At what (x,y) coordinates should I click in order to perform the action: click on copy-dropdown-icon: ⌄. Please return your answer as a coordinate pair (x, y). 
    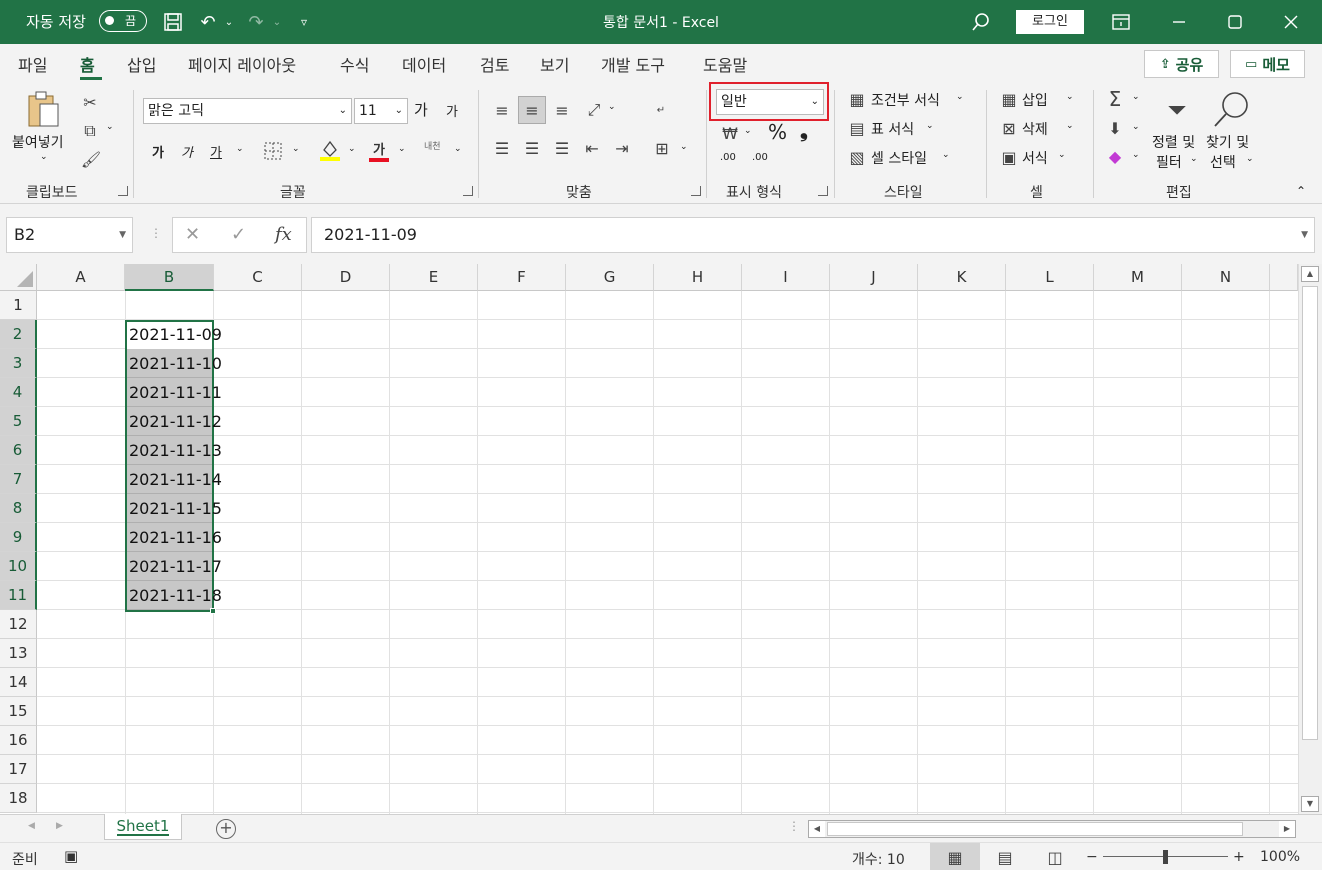
    Looking at the image, I should click on (110, 127).